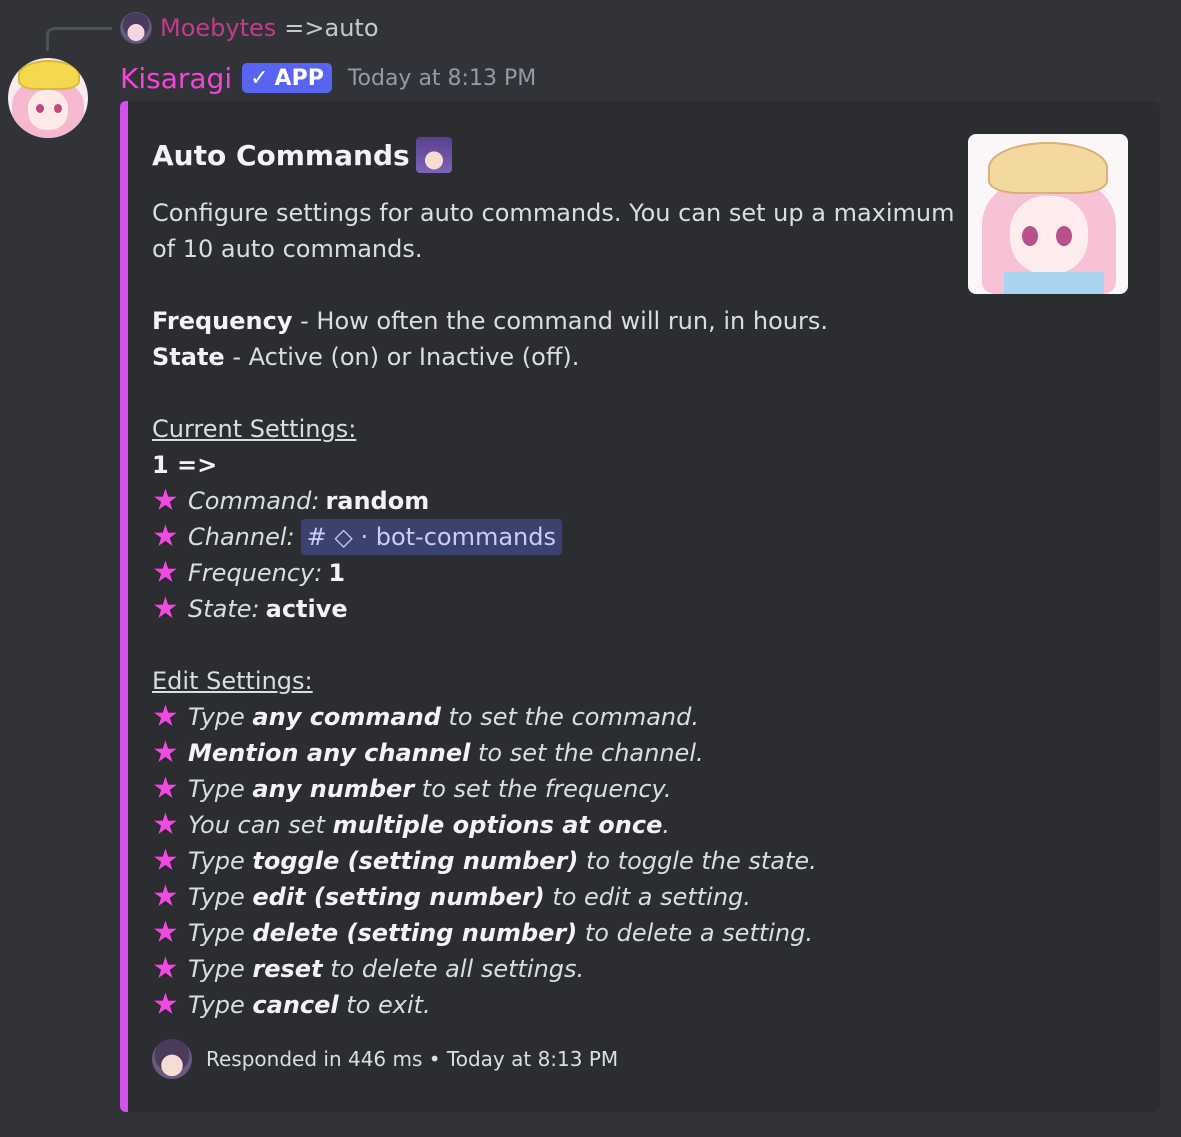  I want to click on avatar-face, so click(48, 110).